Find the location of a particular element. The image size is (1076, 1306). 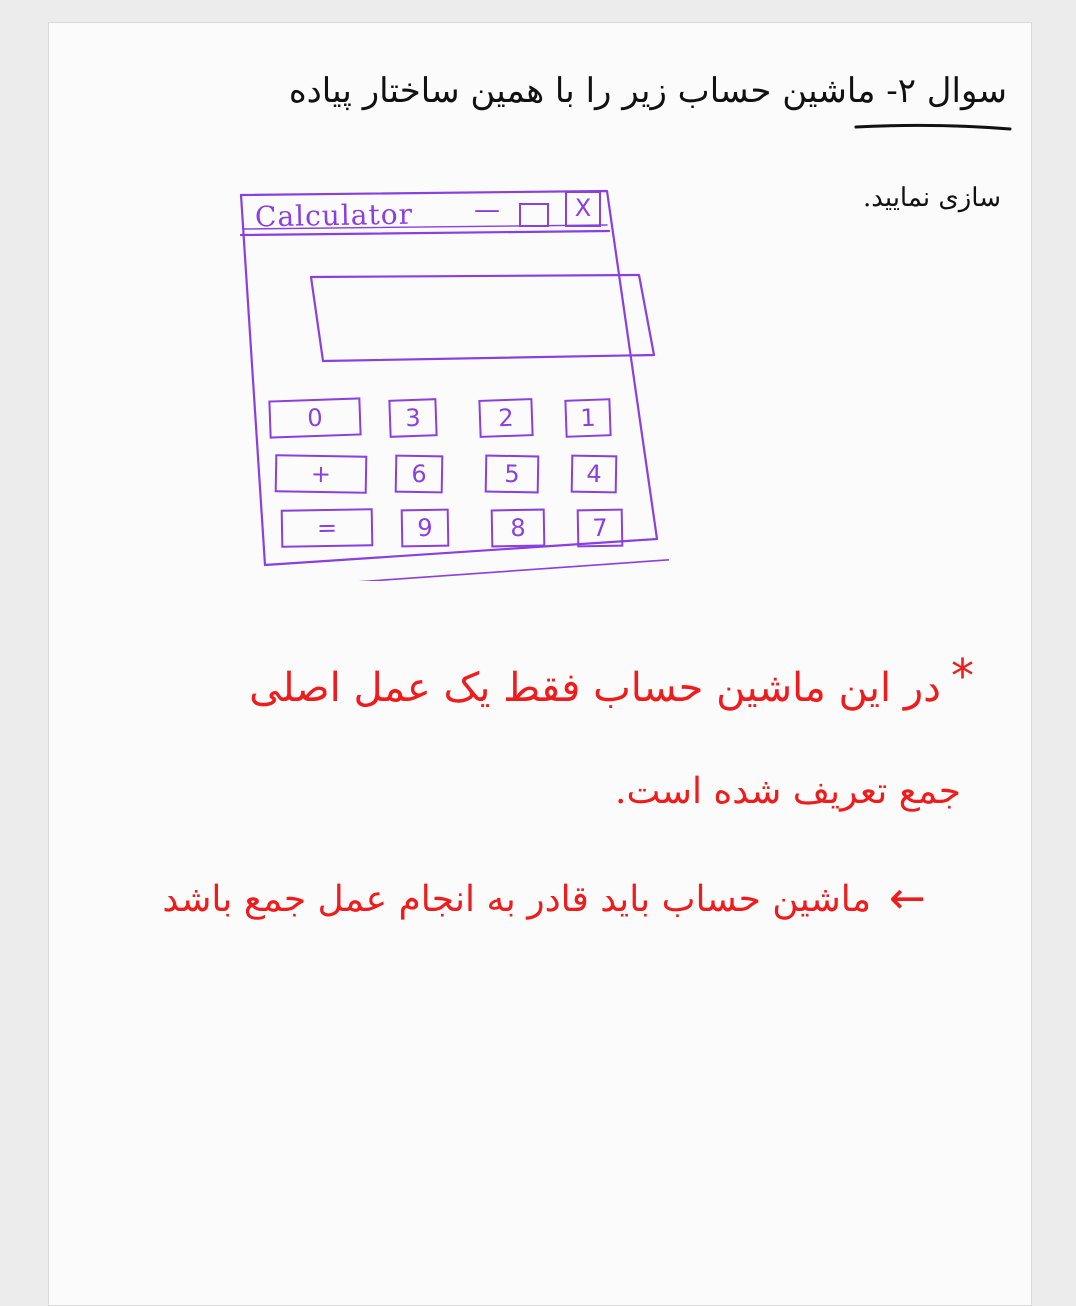

key-3-label: 3 is located at coordinates (413, 418).